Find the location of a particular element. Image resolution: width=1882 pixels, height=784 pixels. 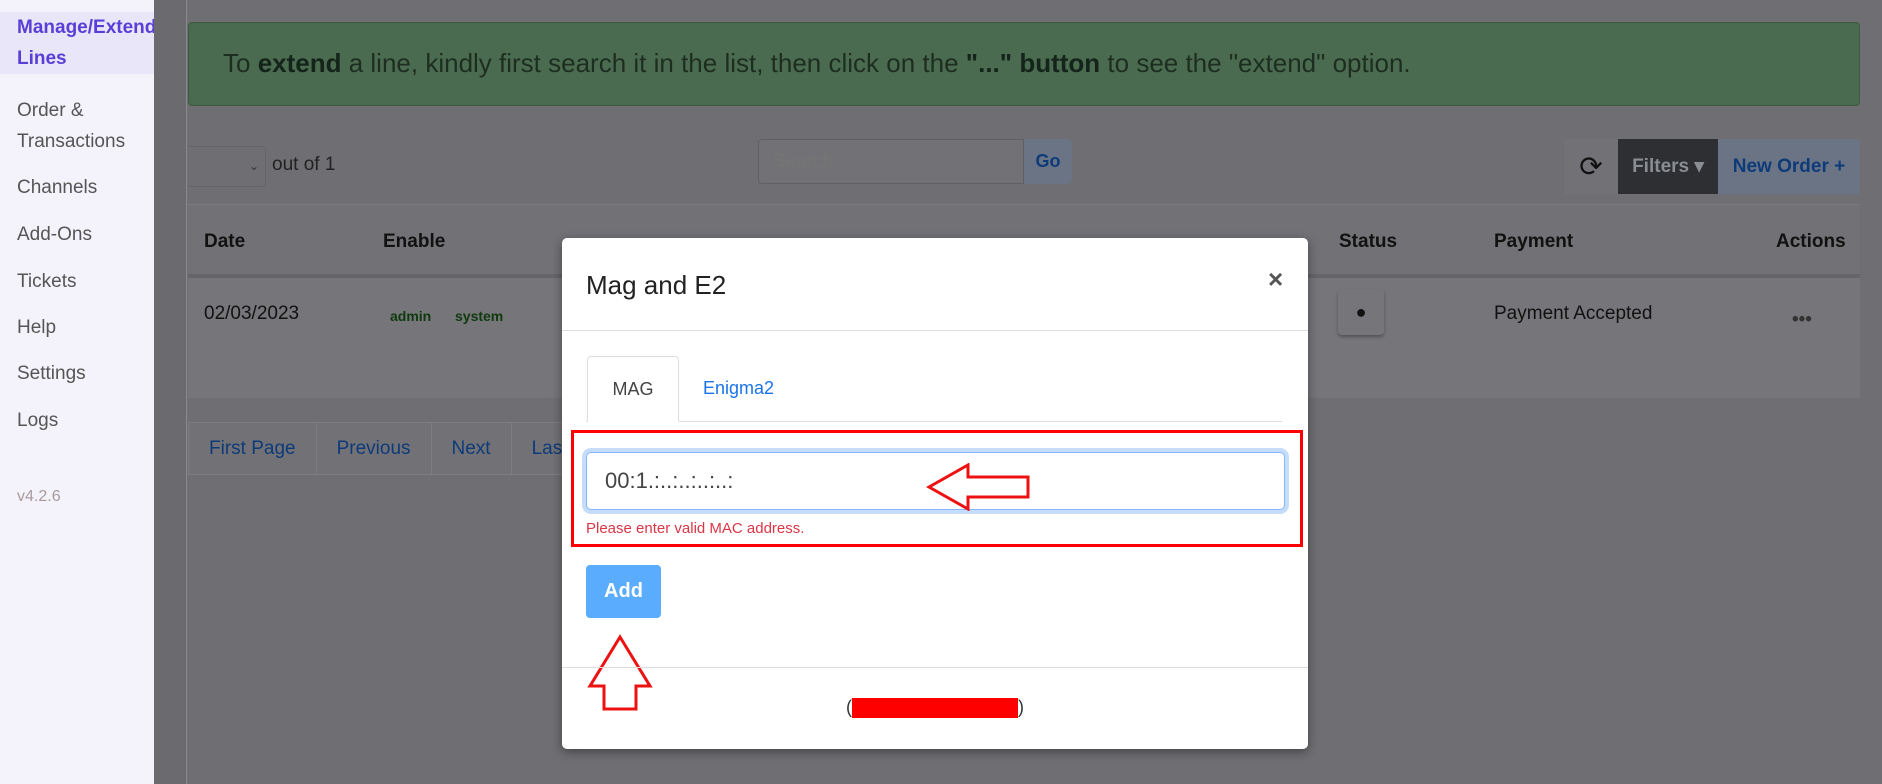

modal-title: Mag and E2 is located at coordinates (656, 285).